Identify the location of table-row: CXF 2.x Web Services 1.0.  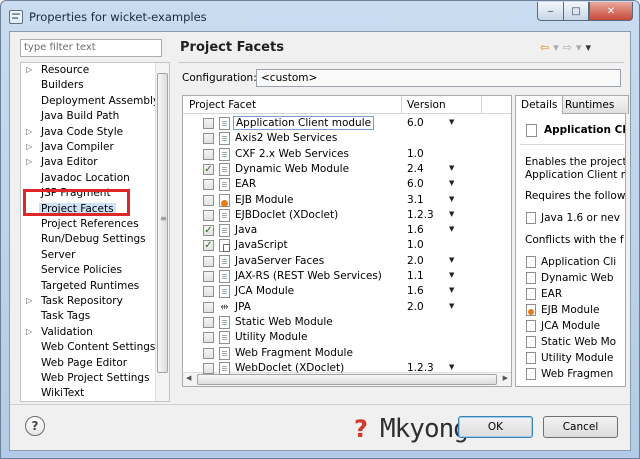
(347, 154).